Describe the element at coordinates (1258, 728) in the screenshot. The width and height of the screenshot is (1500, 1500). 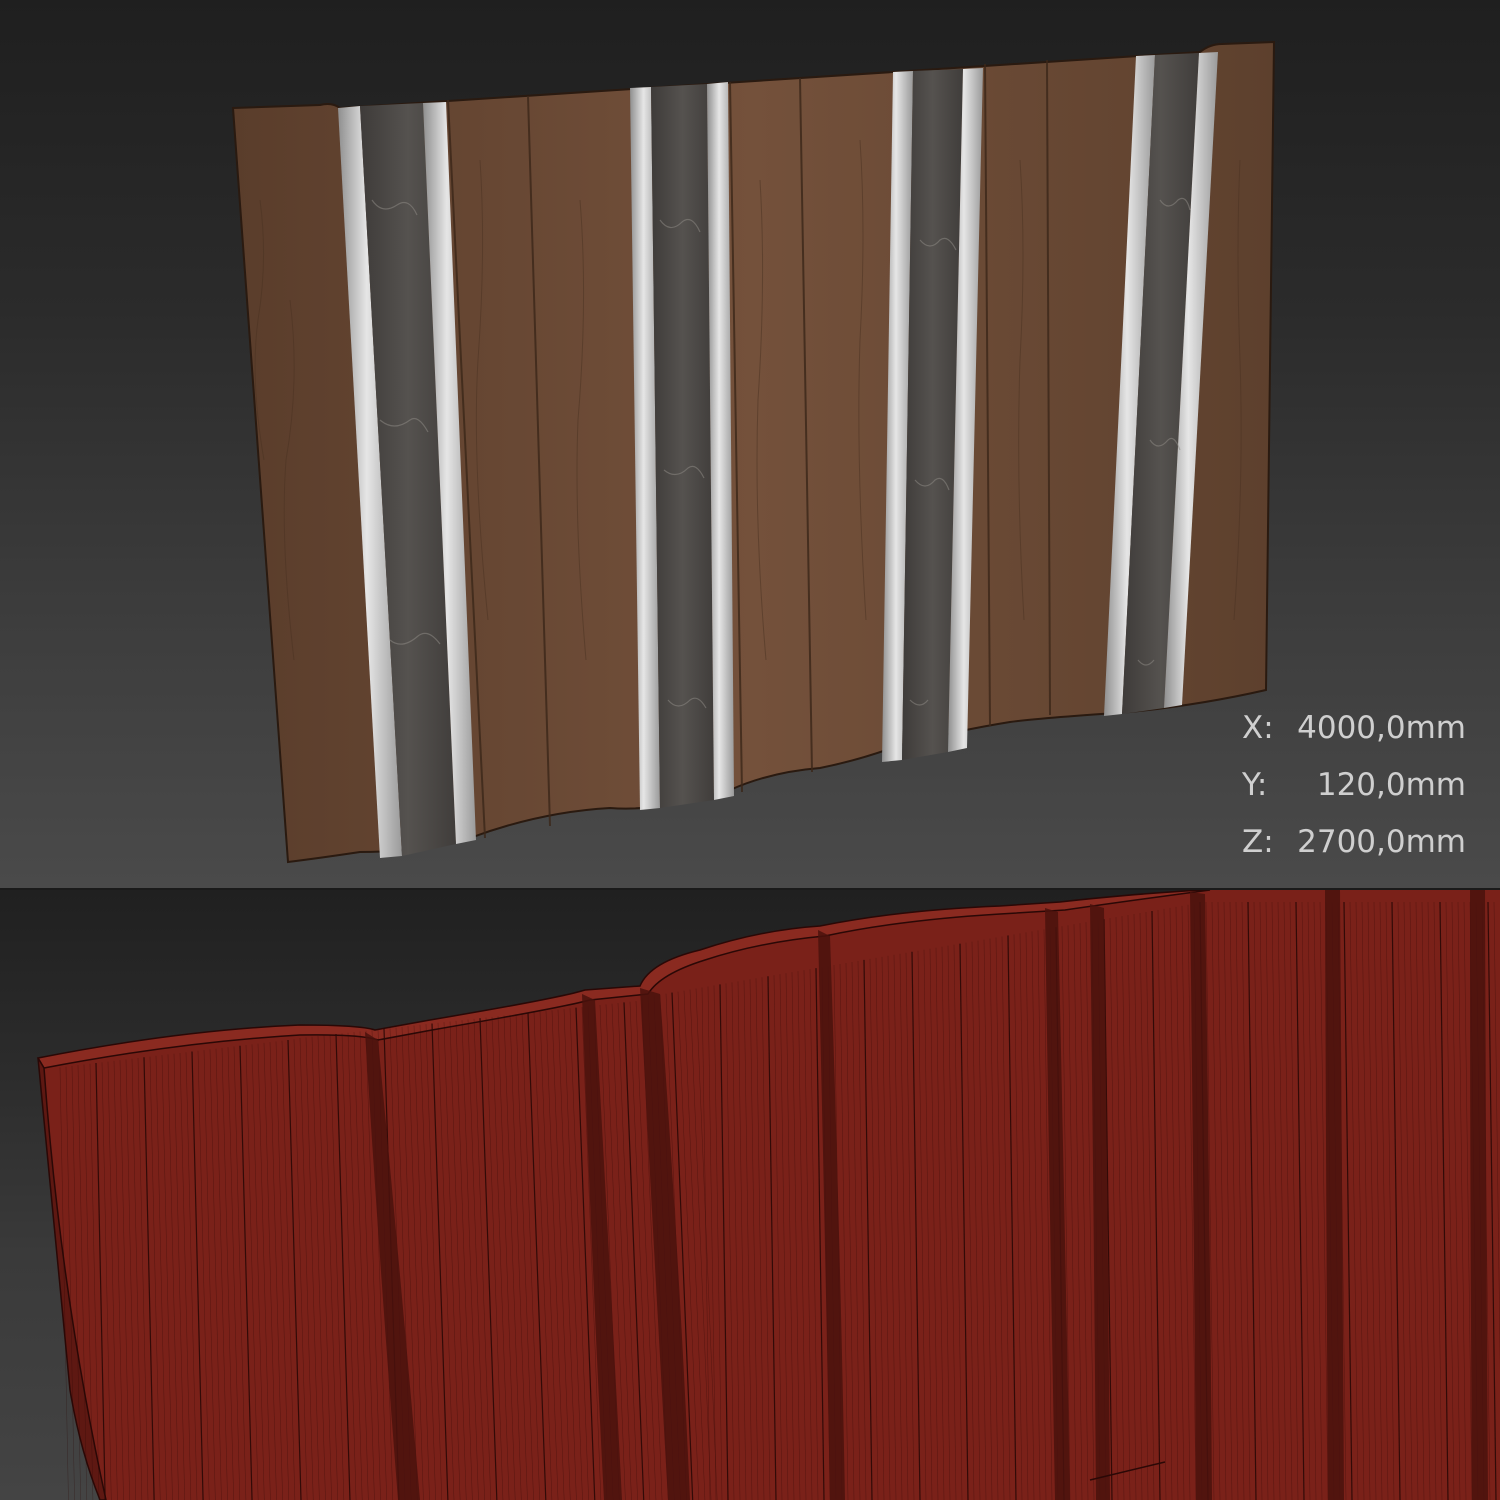
I see `dimension-x-axis: X:` at that location.